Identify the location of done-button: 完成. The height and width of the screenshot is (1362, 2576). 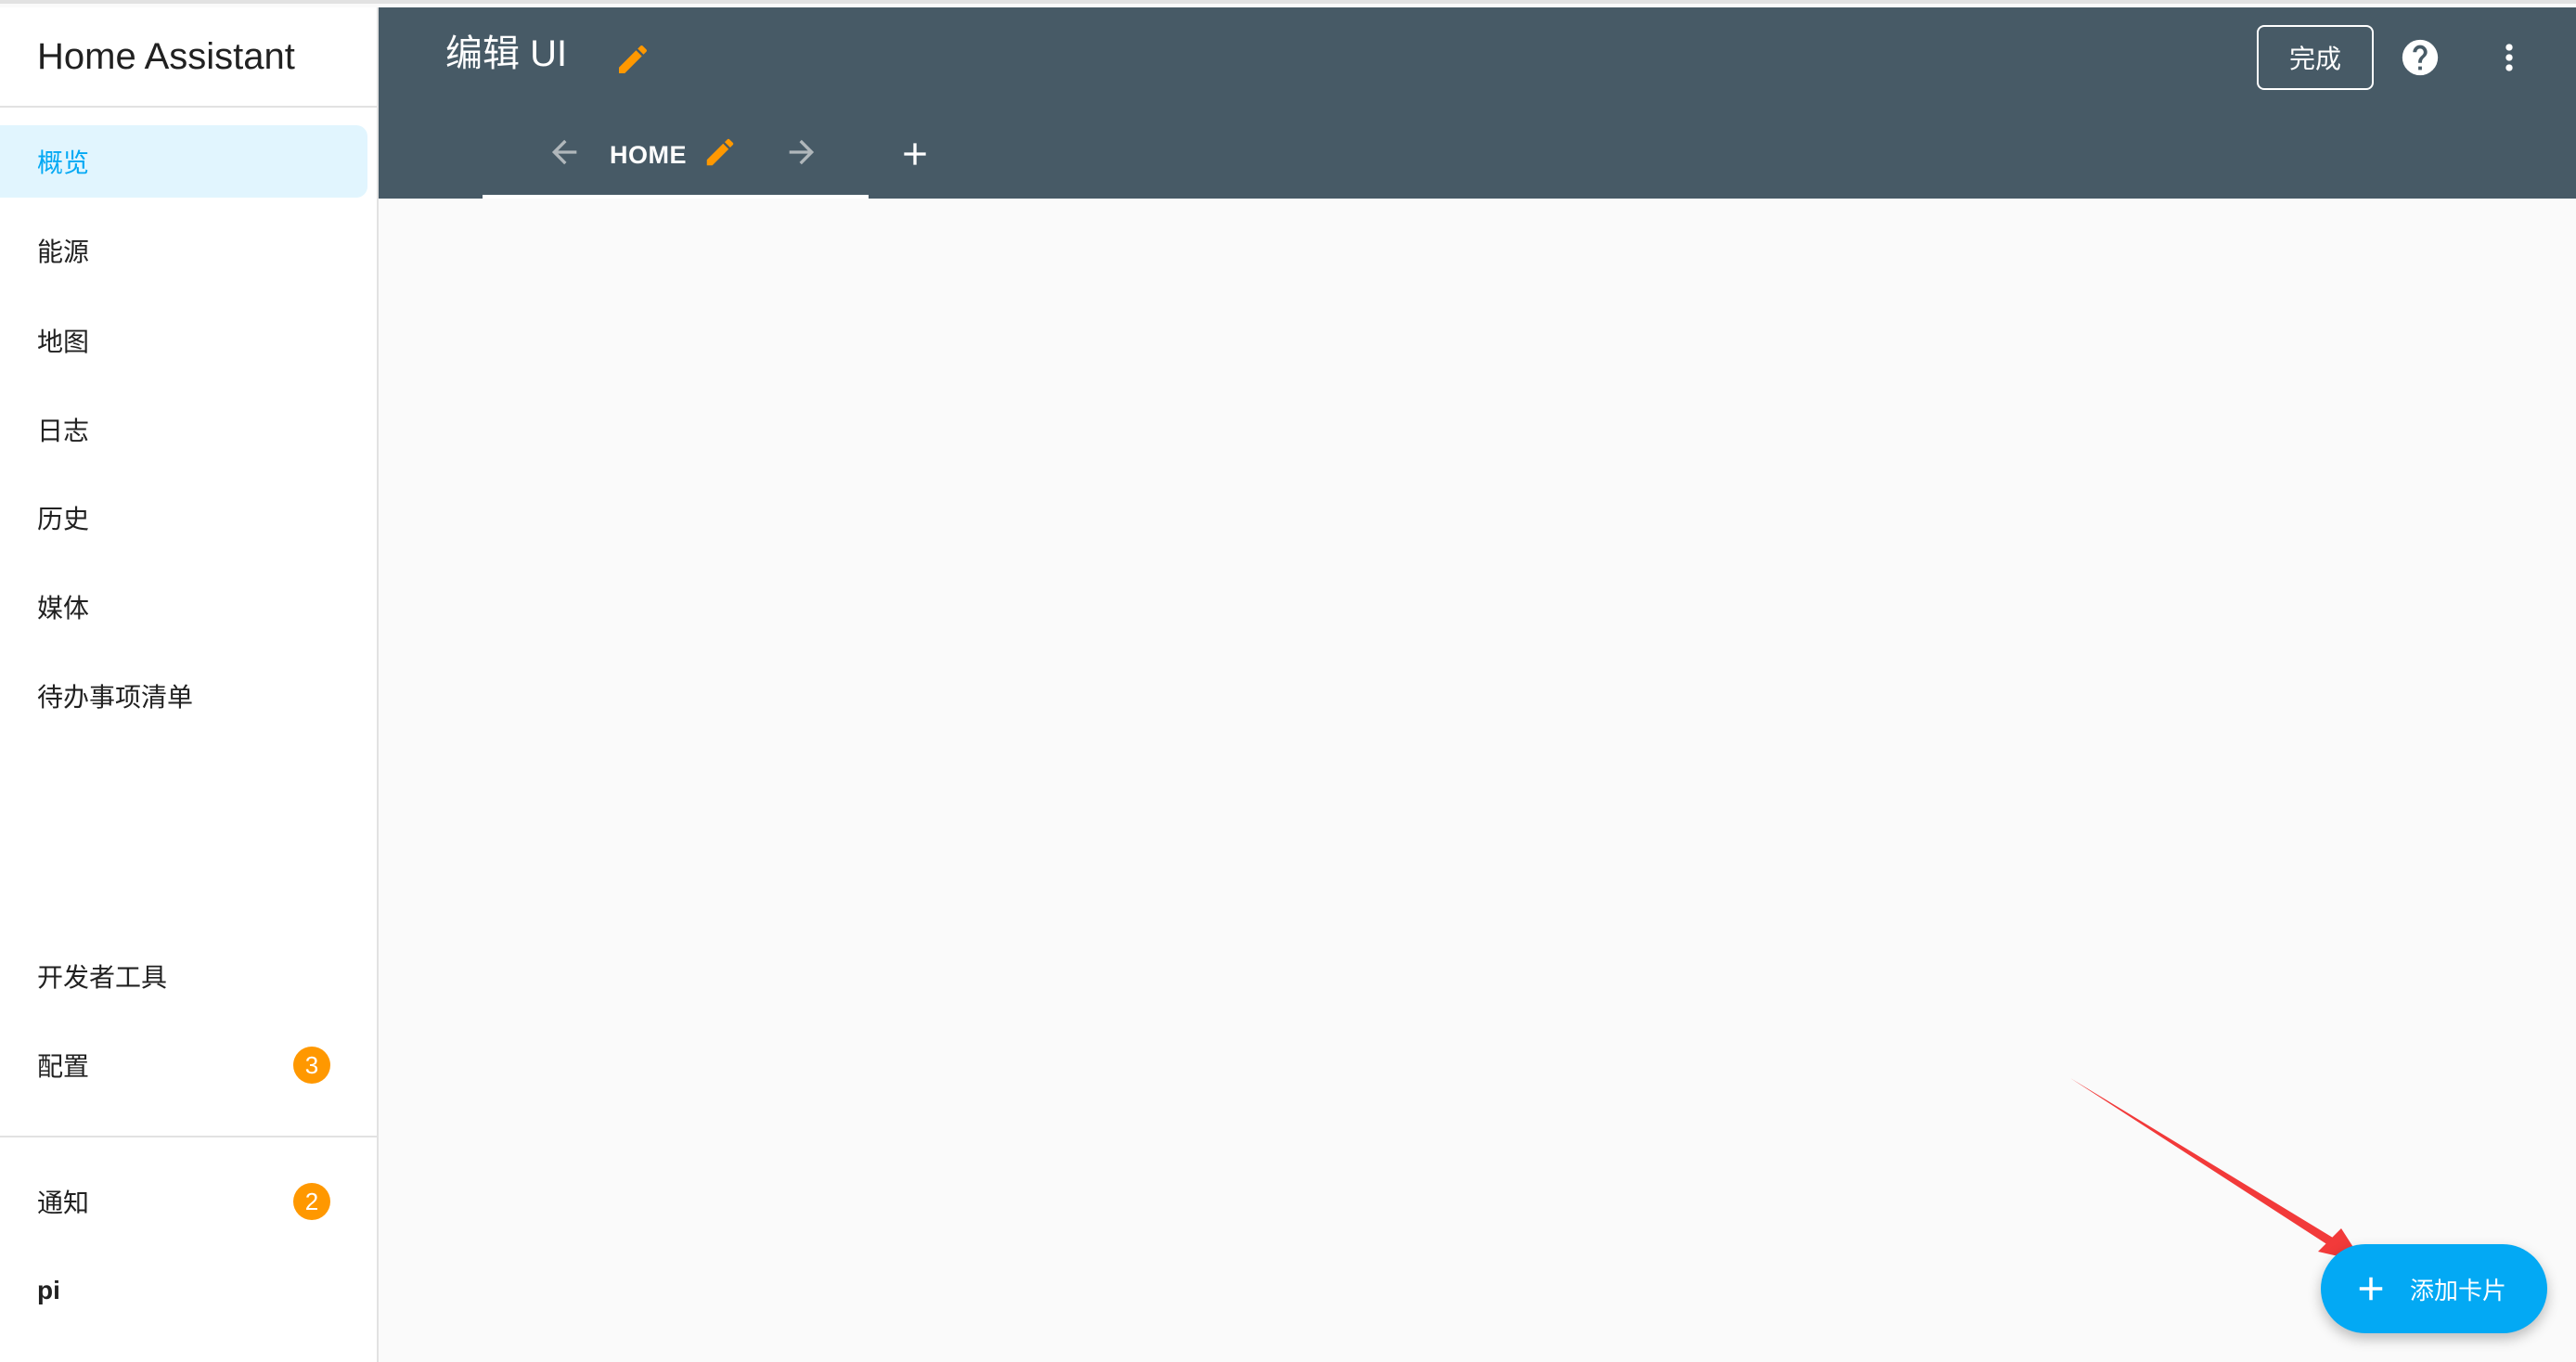
(2315, 57).